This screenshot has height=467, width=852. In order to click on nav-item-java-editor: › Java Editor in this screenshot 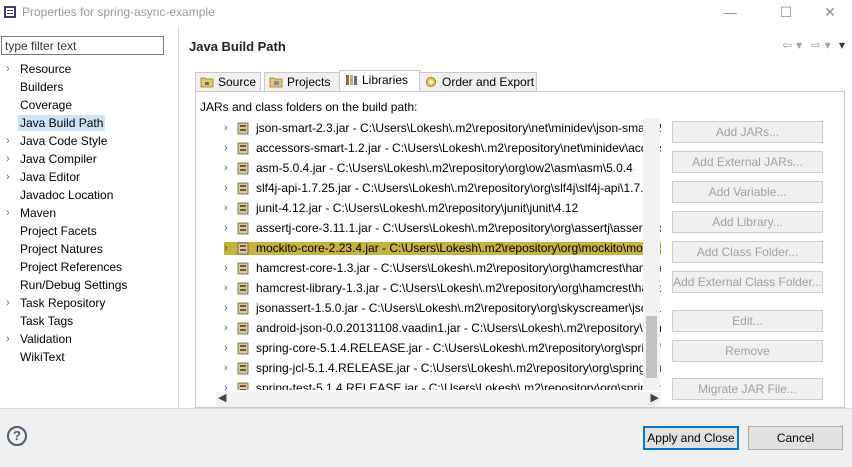, I will do `click(85, 177)`.